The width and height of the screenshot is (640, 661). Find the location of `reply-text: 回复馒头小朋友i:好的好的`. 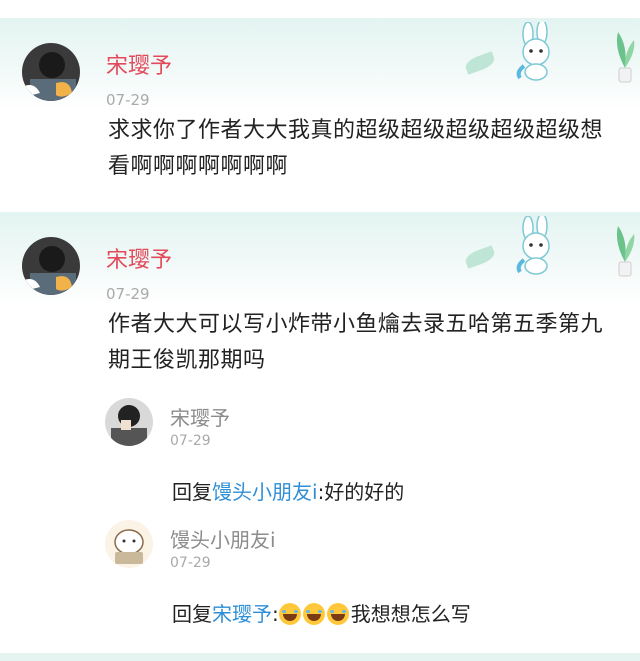

reply-text: 回复馒头小朋友i:好的好的 is located at coordinates (288, 490).